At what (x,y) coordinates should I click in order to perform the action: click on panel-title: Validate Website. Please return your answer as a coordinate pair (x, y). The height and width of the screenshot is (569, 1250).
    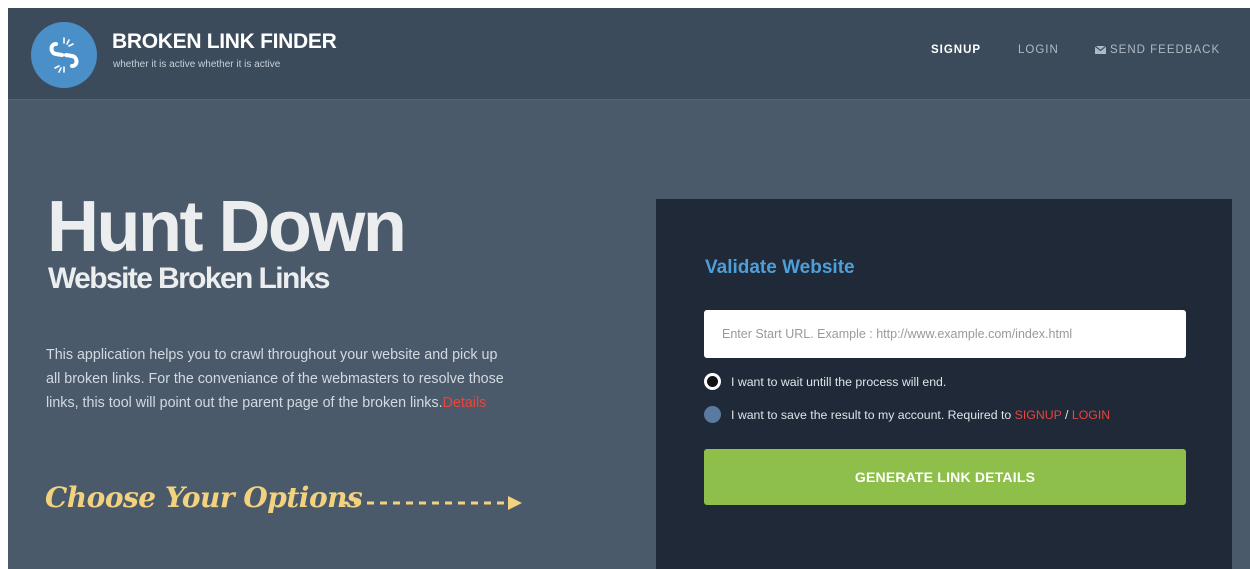
    Looking at the image, I should click on (780, 267).